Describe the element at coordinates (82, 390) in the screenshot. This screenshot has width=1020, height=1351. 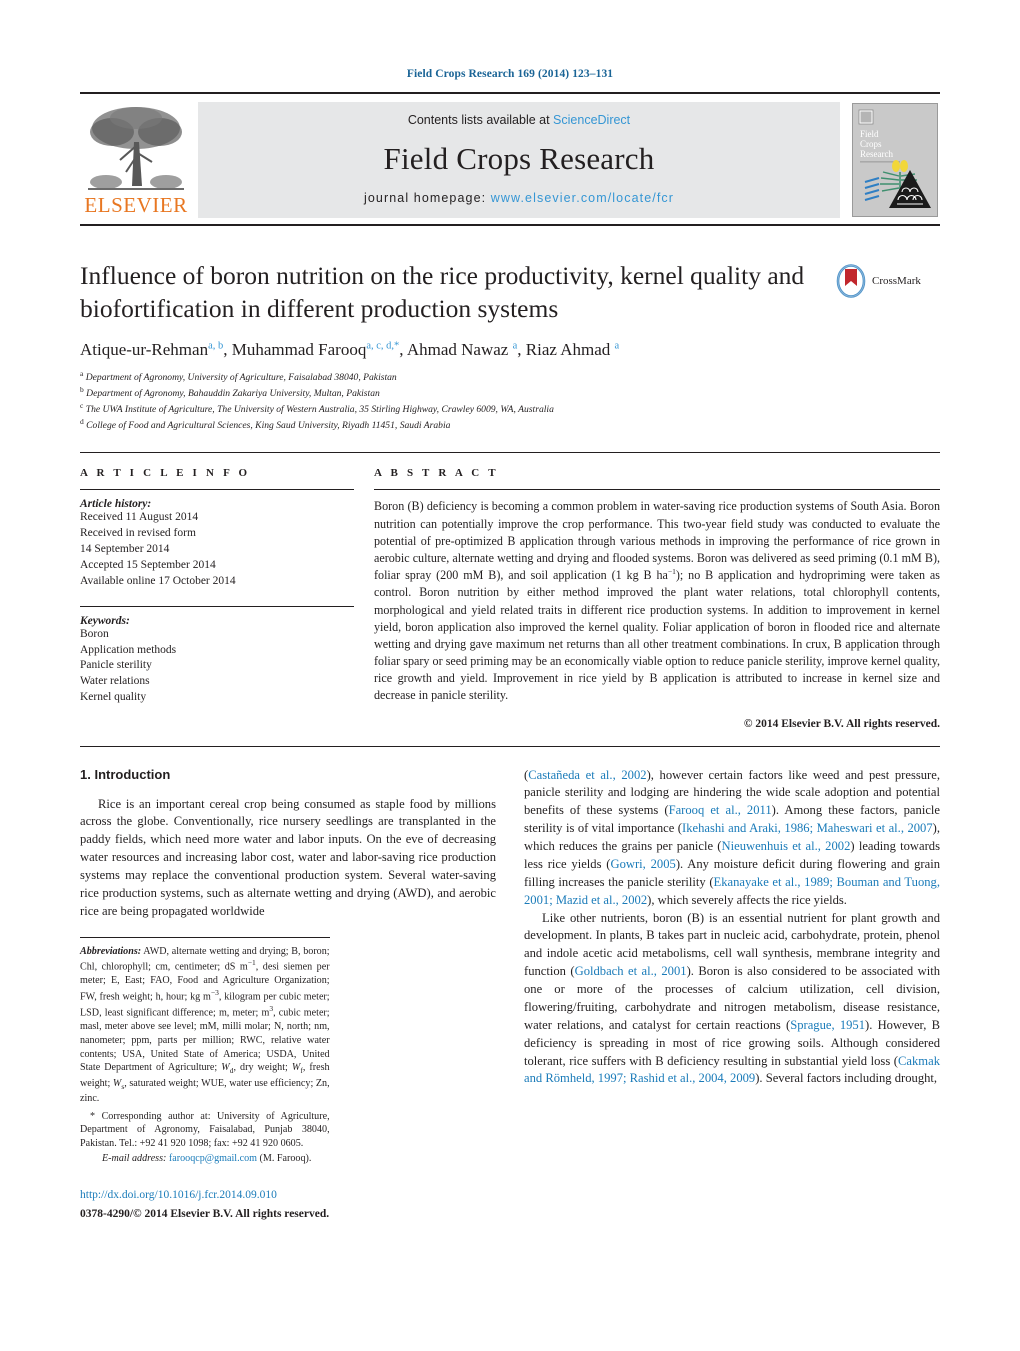
I see `affiliation-mark: b` at that location.